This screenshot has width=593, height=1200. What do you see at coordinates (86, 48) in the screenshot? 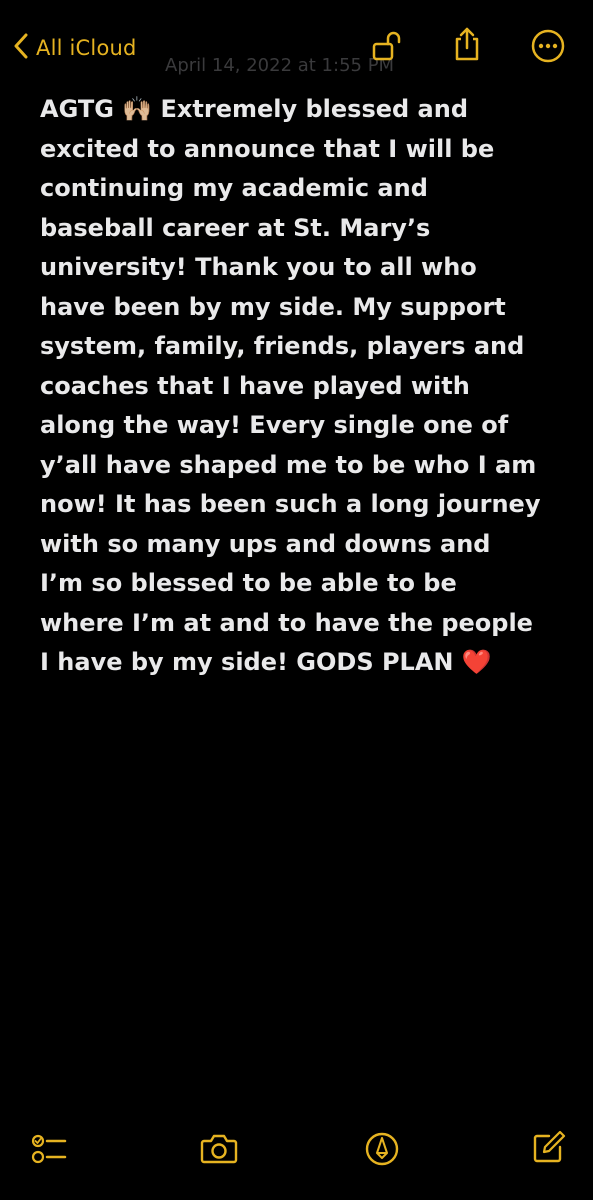
I see `back-label: All iCloud` at bounding box center [86, 48].